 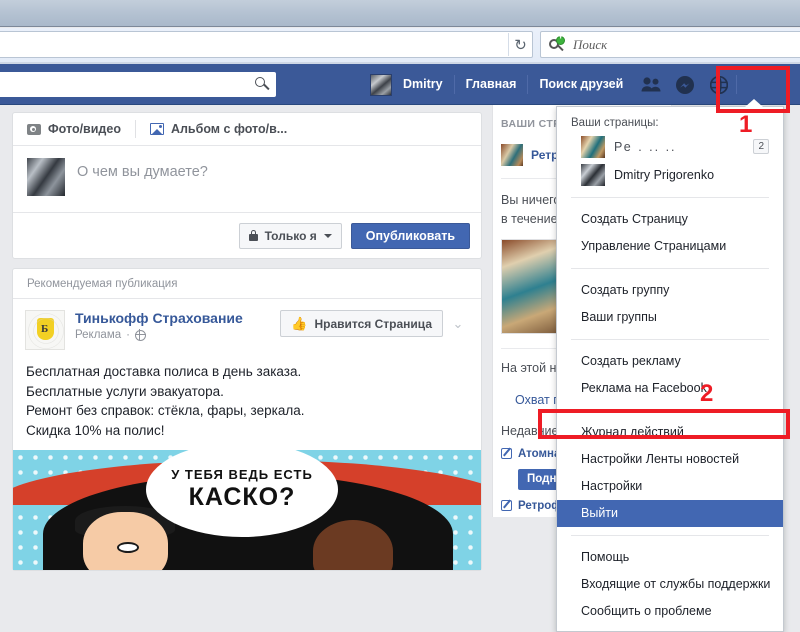 What do you see at coordinates (125, 391) in the screenshot?
I see `ad-line: Бесплатные услуги эвакуатора.` at bounding box center [125, 391].